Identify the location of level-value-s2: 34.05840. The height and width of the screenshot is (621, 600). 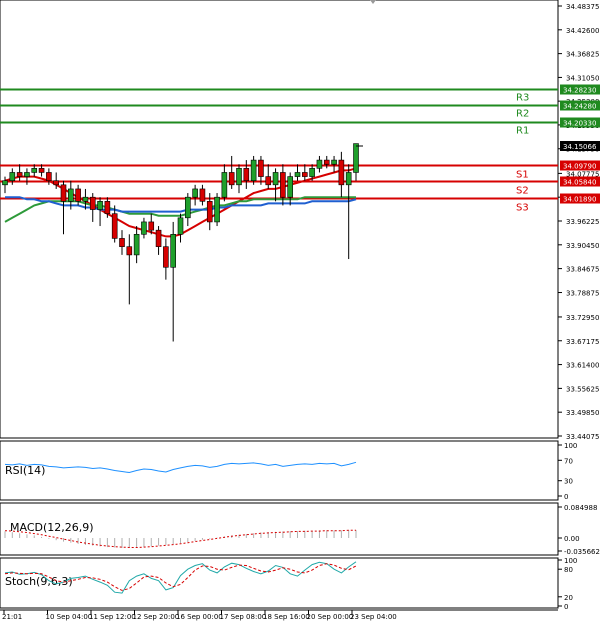
(579, 183).